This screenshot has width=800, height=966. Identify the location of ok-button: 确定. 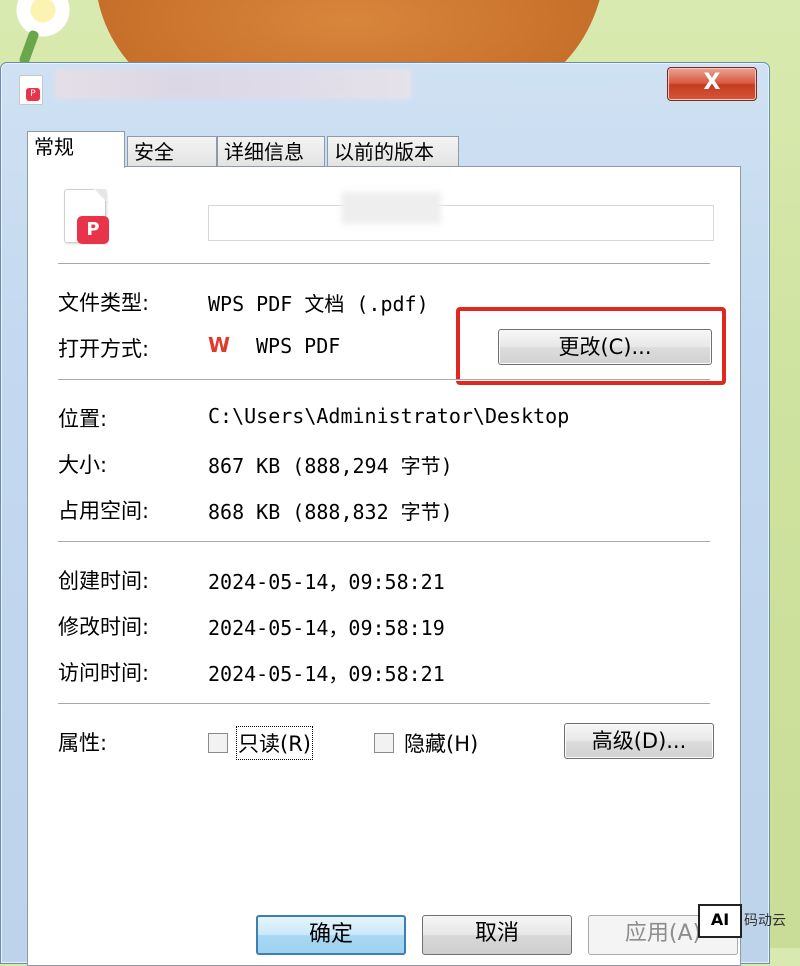
(331, 935).